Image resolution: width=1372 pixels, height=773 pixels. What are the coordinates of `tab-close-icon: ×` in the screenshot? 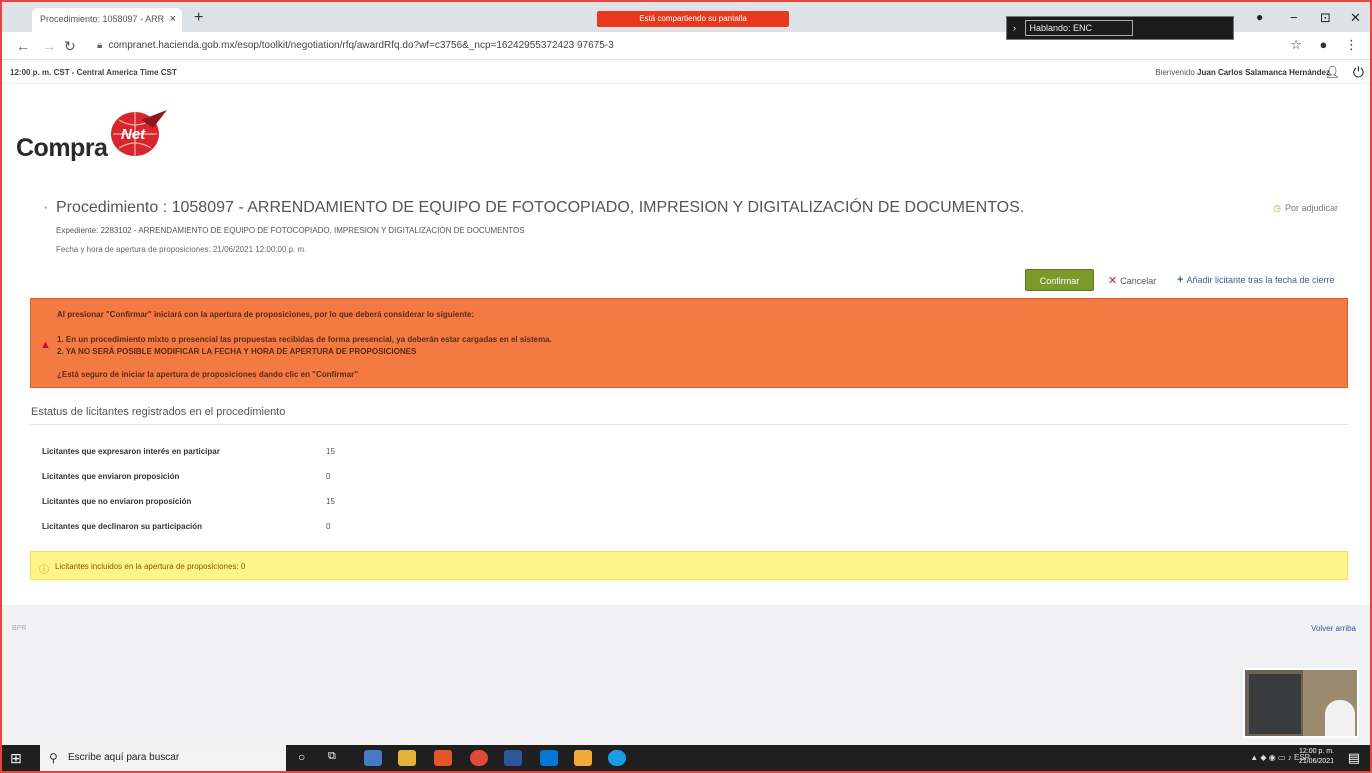 It's located at (173, 19).